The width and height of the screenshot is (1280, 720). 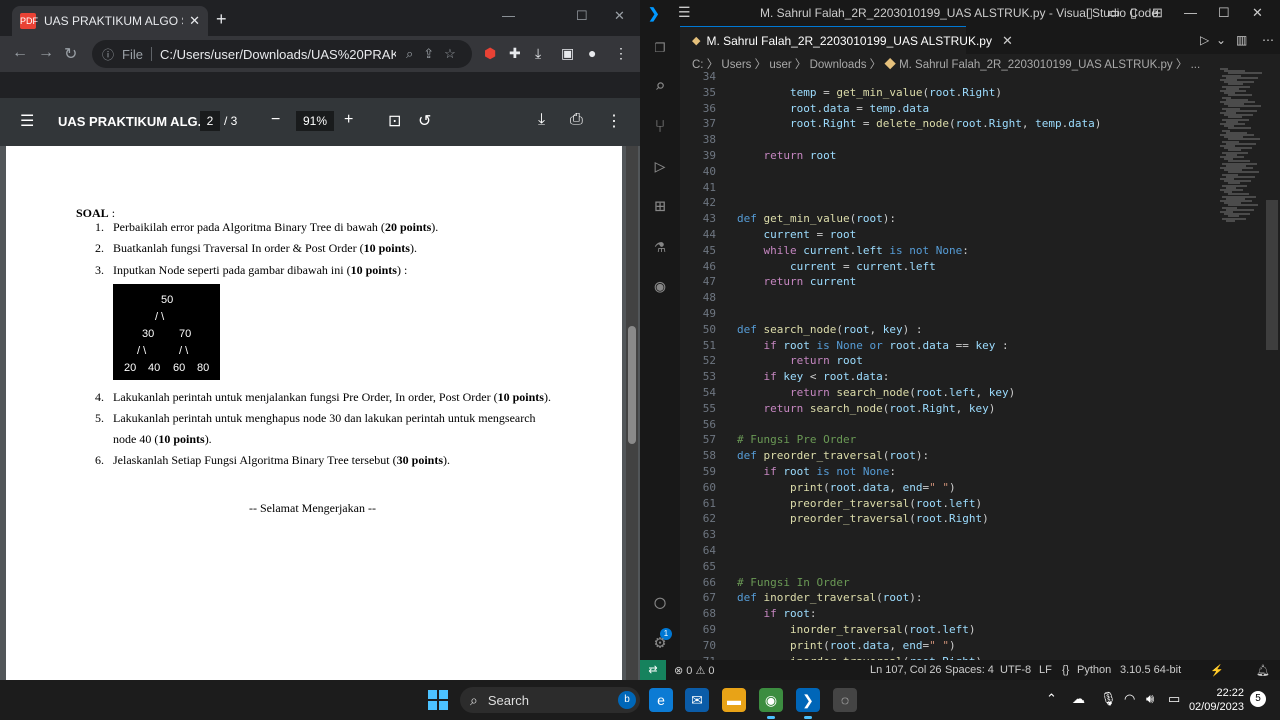 I want to click on hamburger-menu-icon: ☰, so click(x=684, y=12).